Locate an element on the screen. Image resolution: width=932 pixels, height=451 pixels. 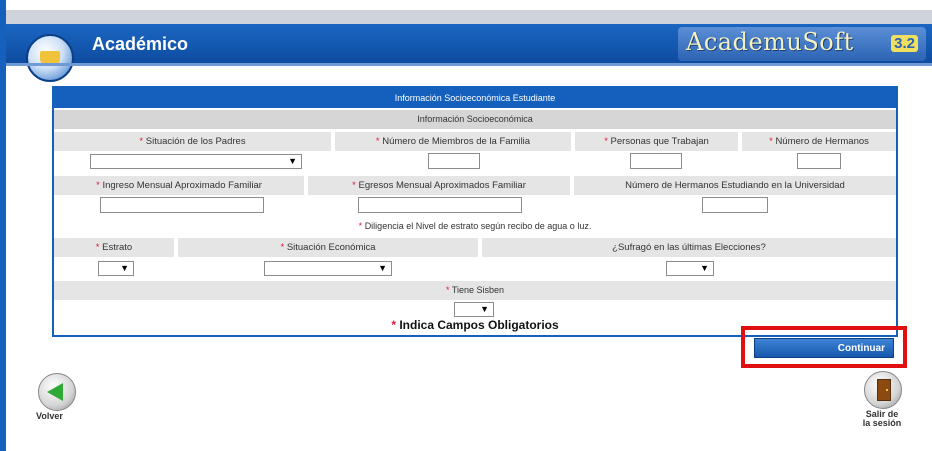
label-situacion-economica: * Situación Económica is located at coordinates (328, 247).